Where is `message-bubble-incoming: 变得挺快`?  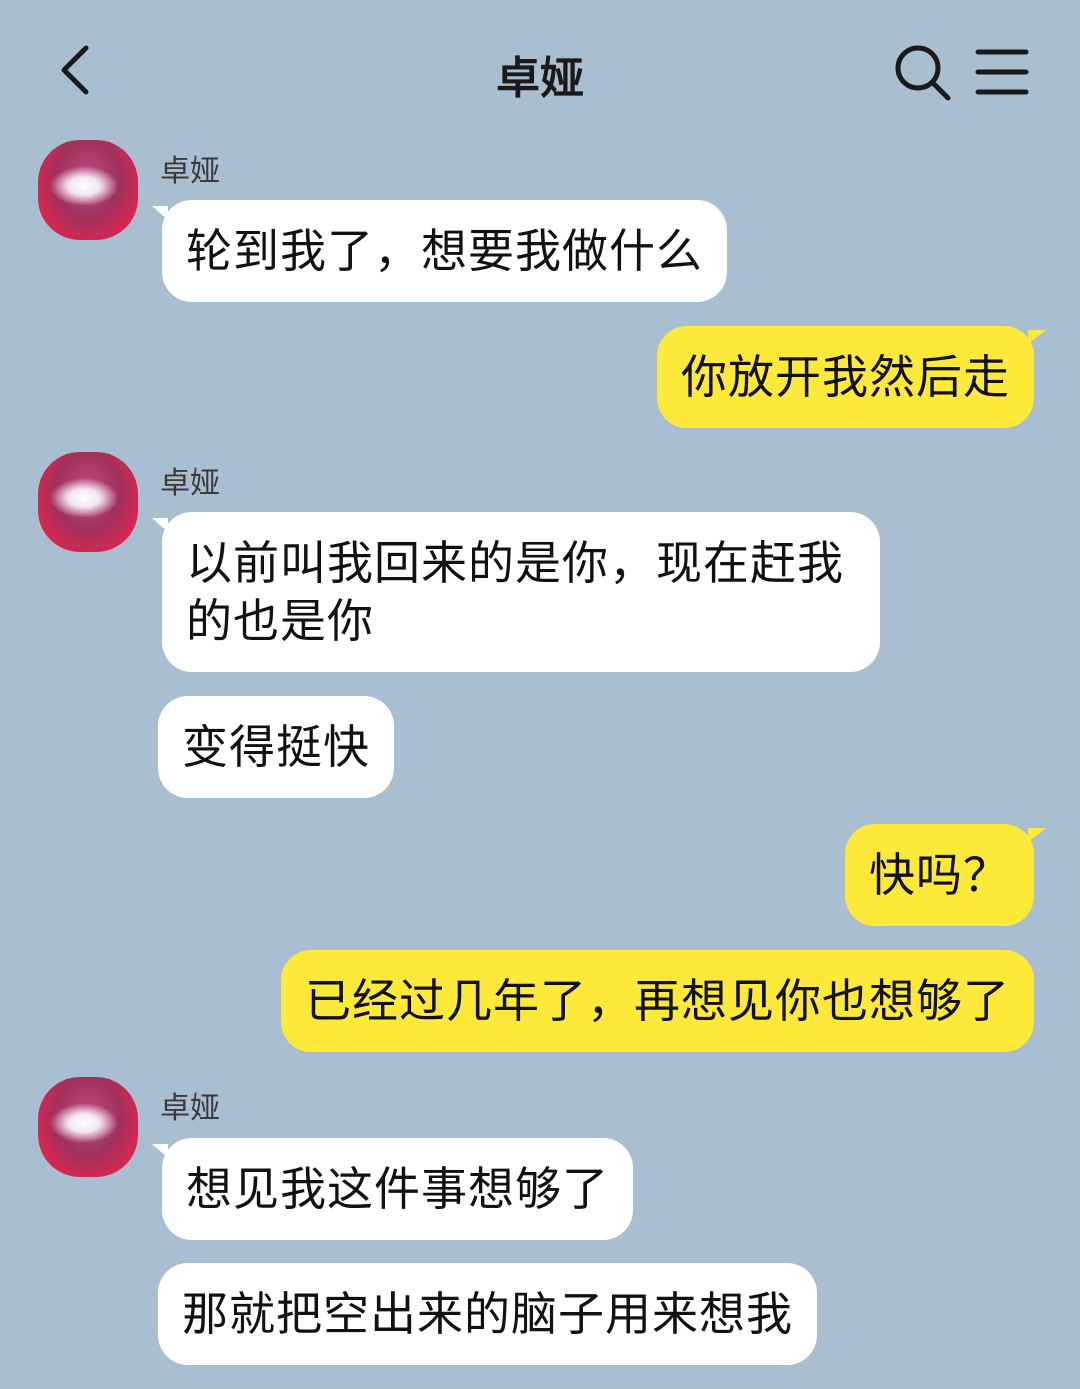 message-bubble-incoming: 变得挺快 is located at coordinates (276, 747).